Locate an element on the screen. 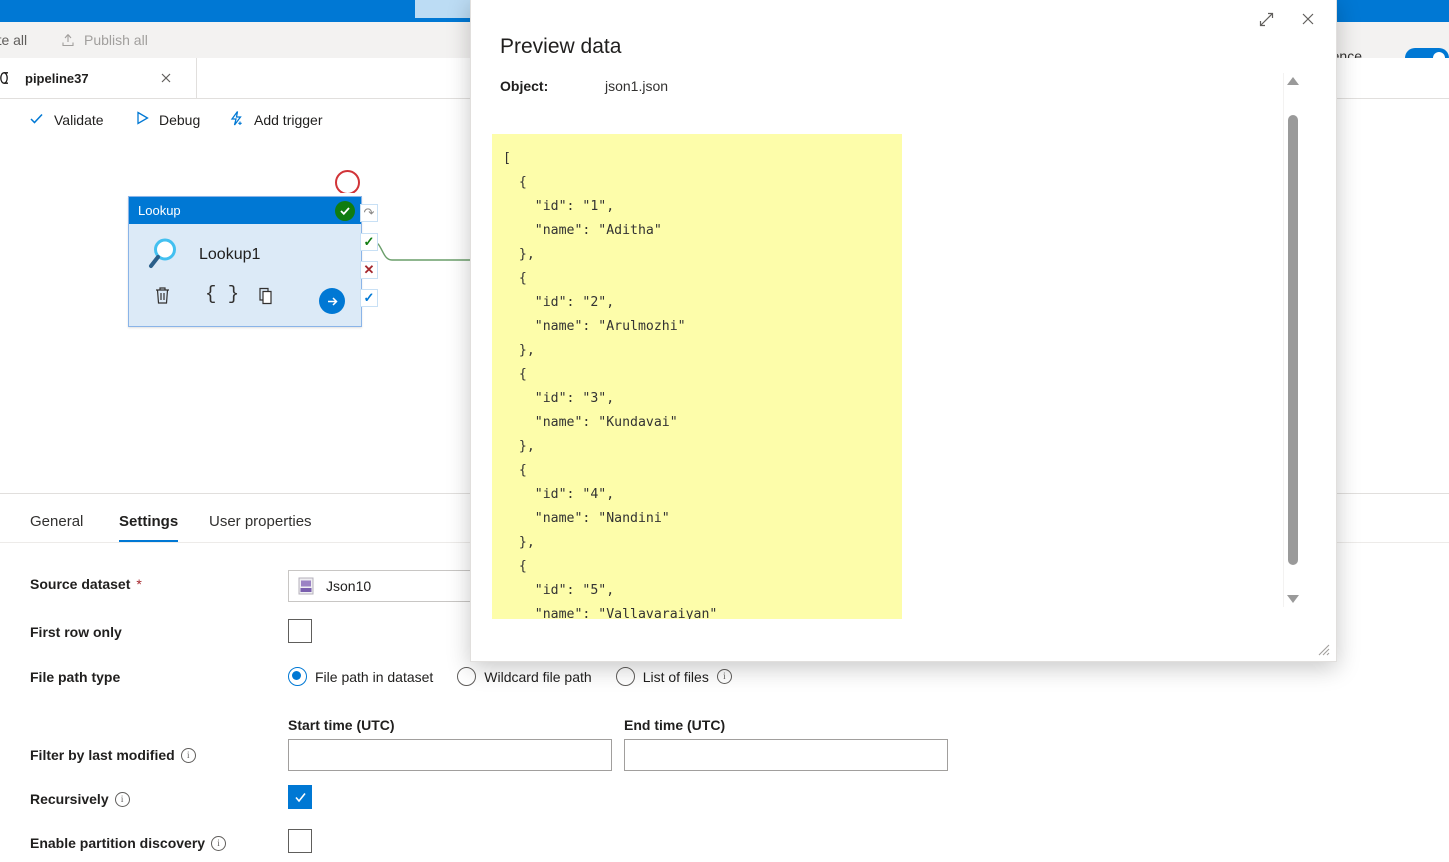 The image size is (1449, 862). tab-label: pipeline37 is located at coordinates (57, 78).